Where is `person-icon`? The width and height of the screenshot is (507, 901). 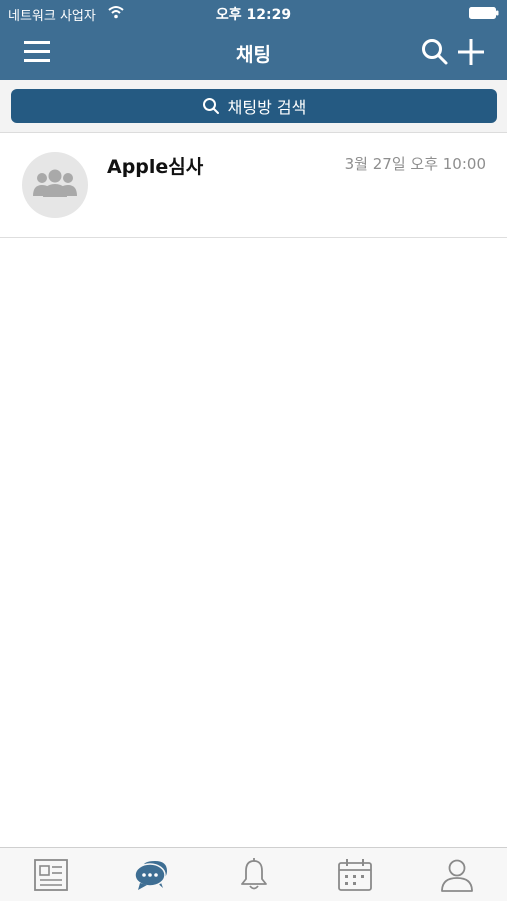
person-icon is located at coordinates (457, 875).